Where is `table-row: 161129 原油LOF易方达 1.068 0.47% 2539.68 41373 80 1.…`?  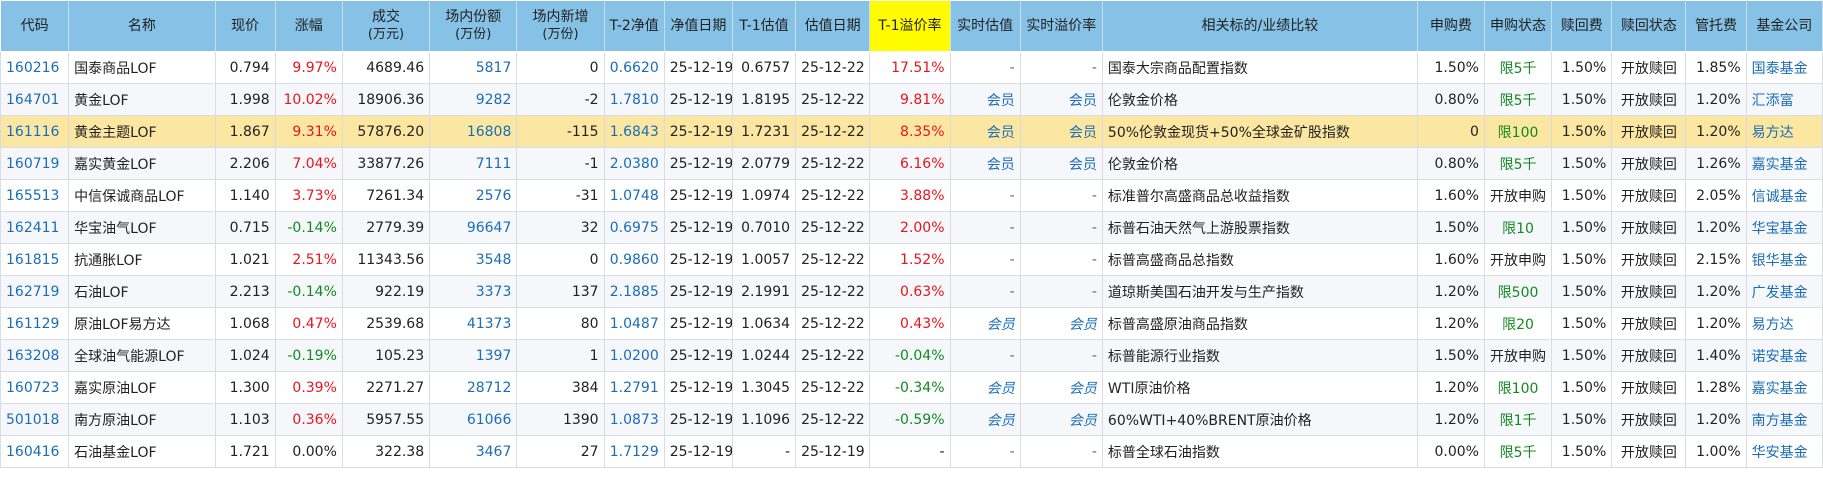 table-row: 161129 原油LOF易方达 1.068 0.47% 2539.68 41373 80 1.… is located at coordinates (911, 323).